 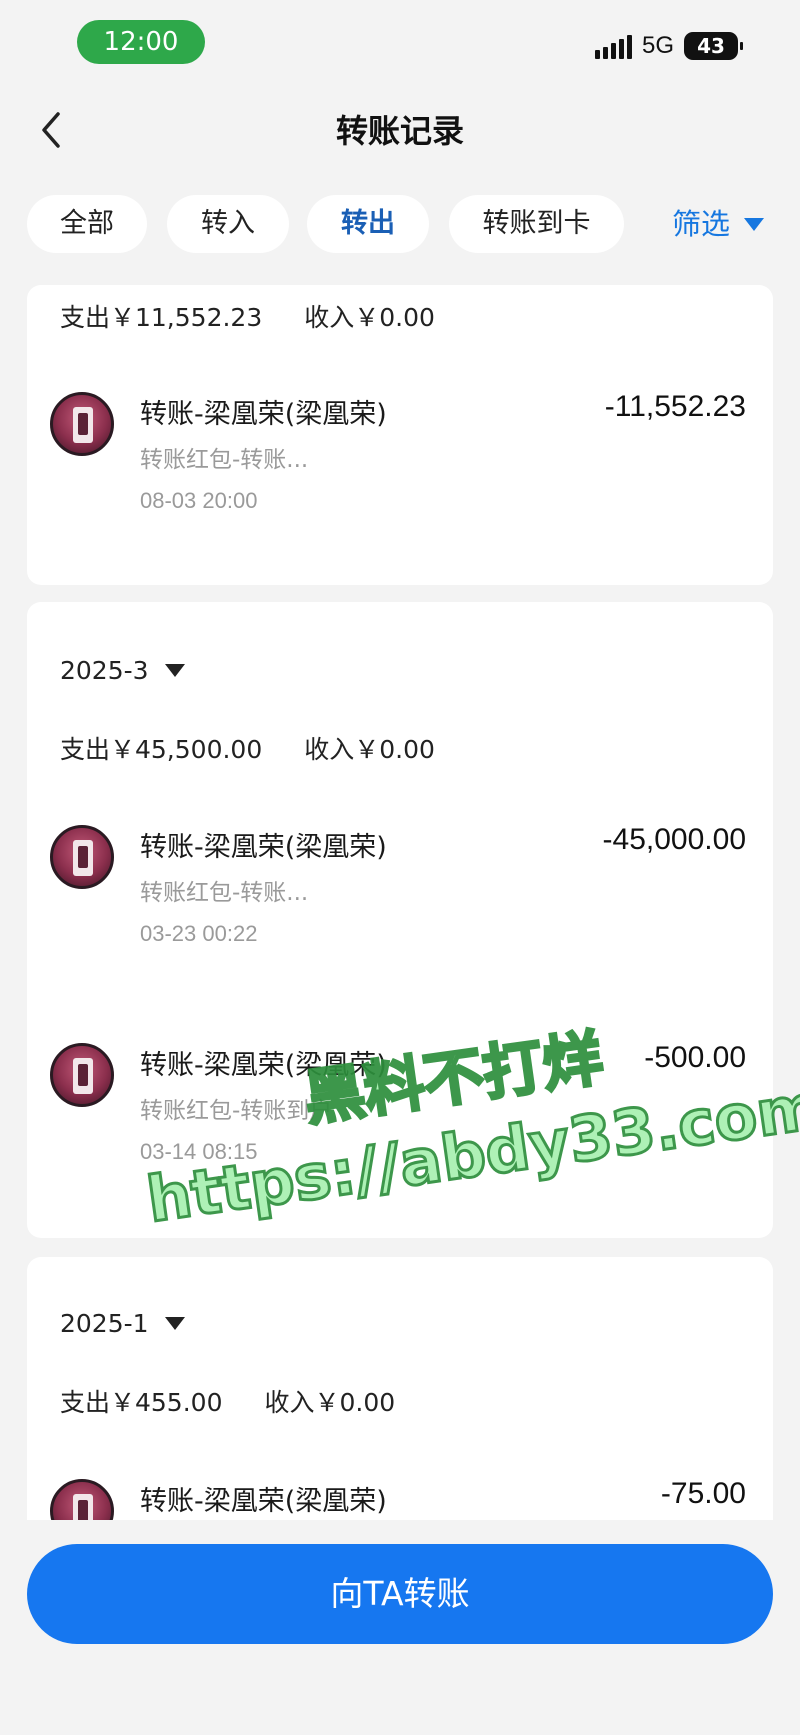 I want to click on nav-bar: 转账记录, so click(x=400, y=130).